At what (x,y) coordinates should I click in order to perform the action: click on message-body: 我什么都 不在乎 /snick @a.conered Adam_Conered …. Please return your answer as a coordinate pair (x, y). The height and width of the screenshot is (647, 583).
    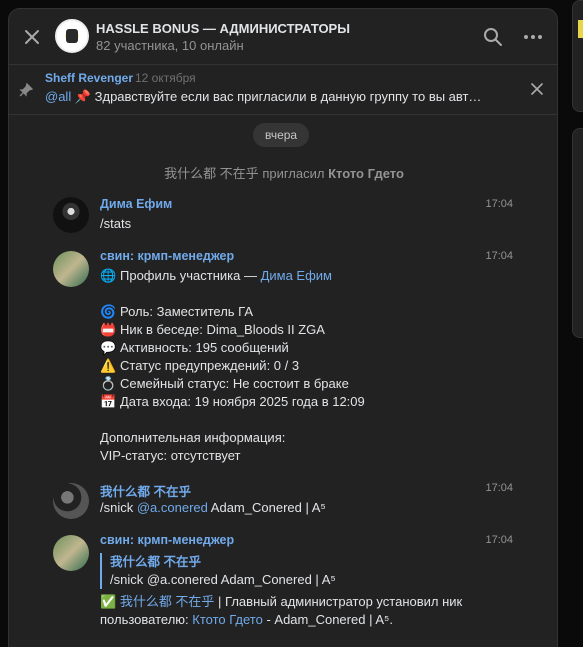
    Looking at the image, I should click on (305, 591).